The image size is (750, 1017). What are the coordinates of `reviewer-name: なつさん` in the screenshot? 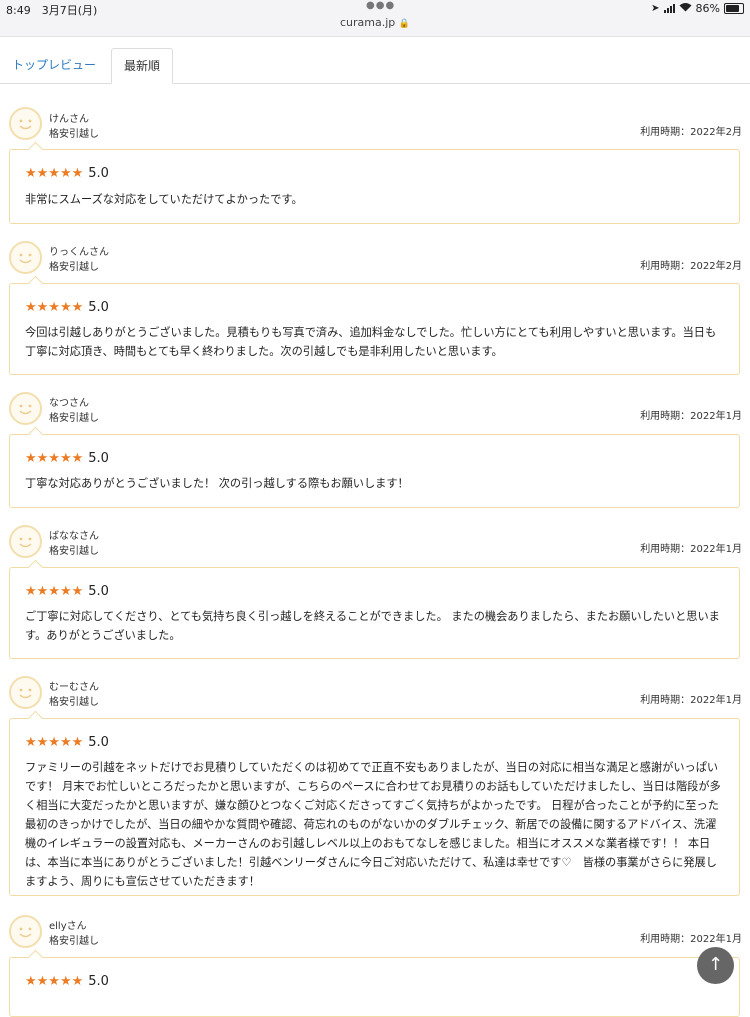 It's located at (69, 403).